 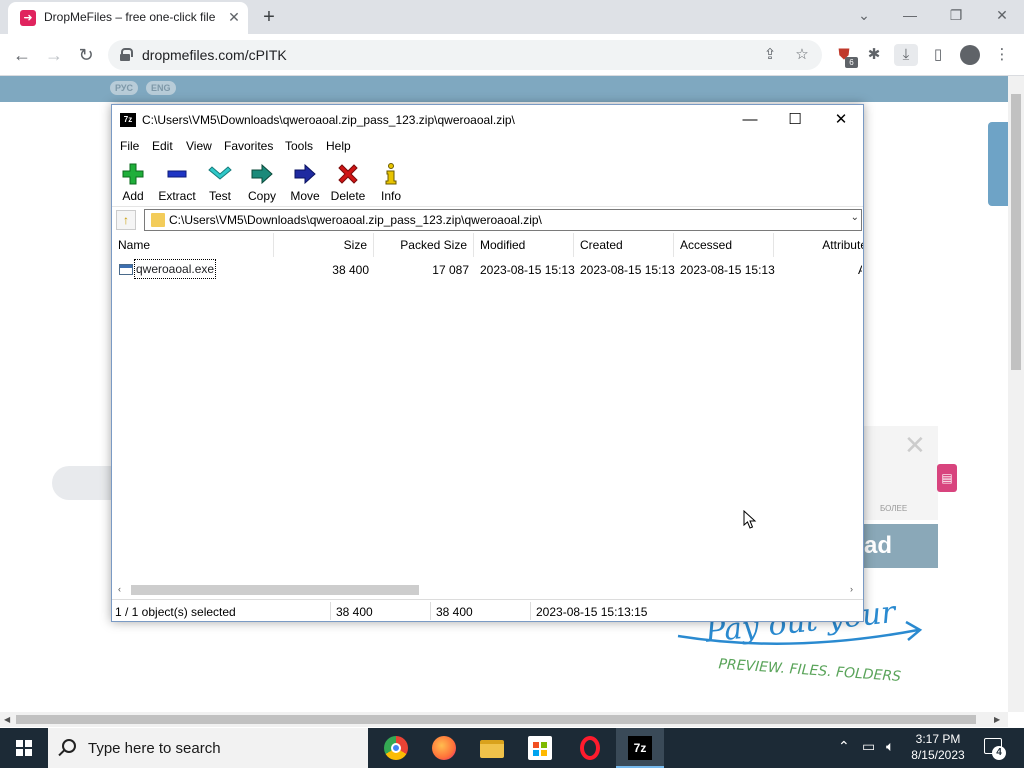 I want to click on reload-icon: ↻, so click(x=86, y=55).